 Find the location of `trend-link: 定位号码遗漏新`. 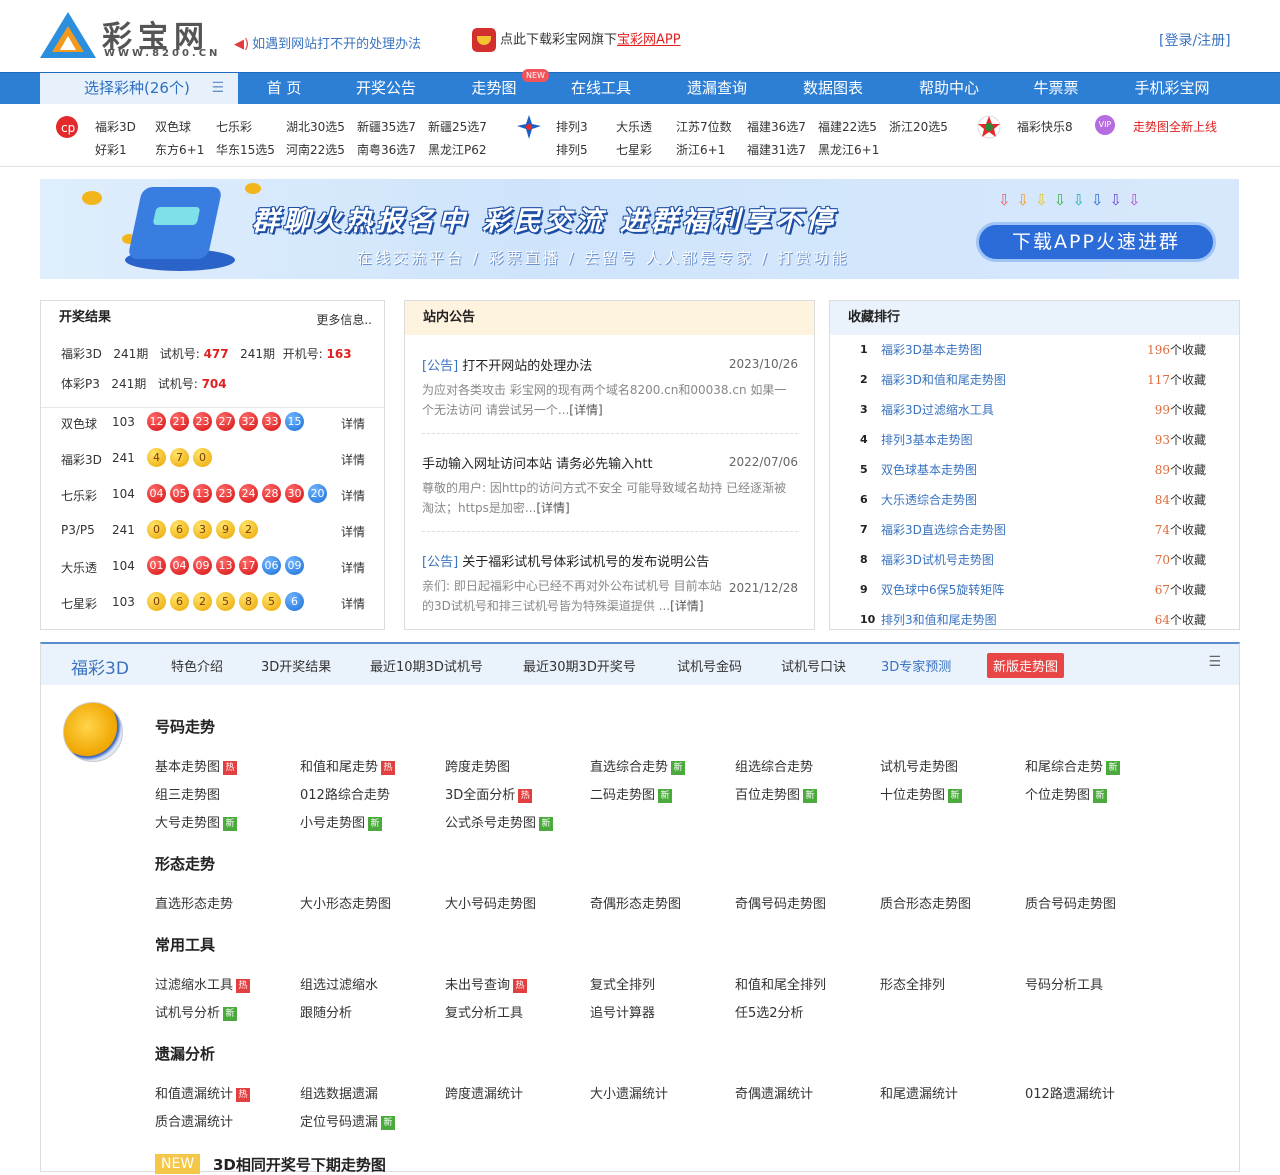

trend-link: 定位号码遗漏新 is located at coordinates (348, 1120).